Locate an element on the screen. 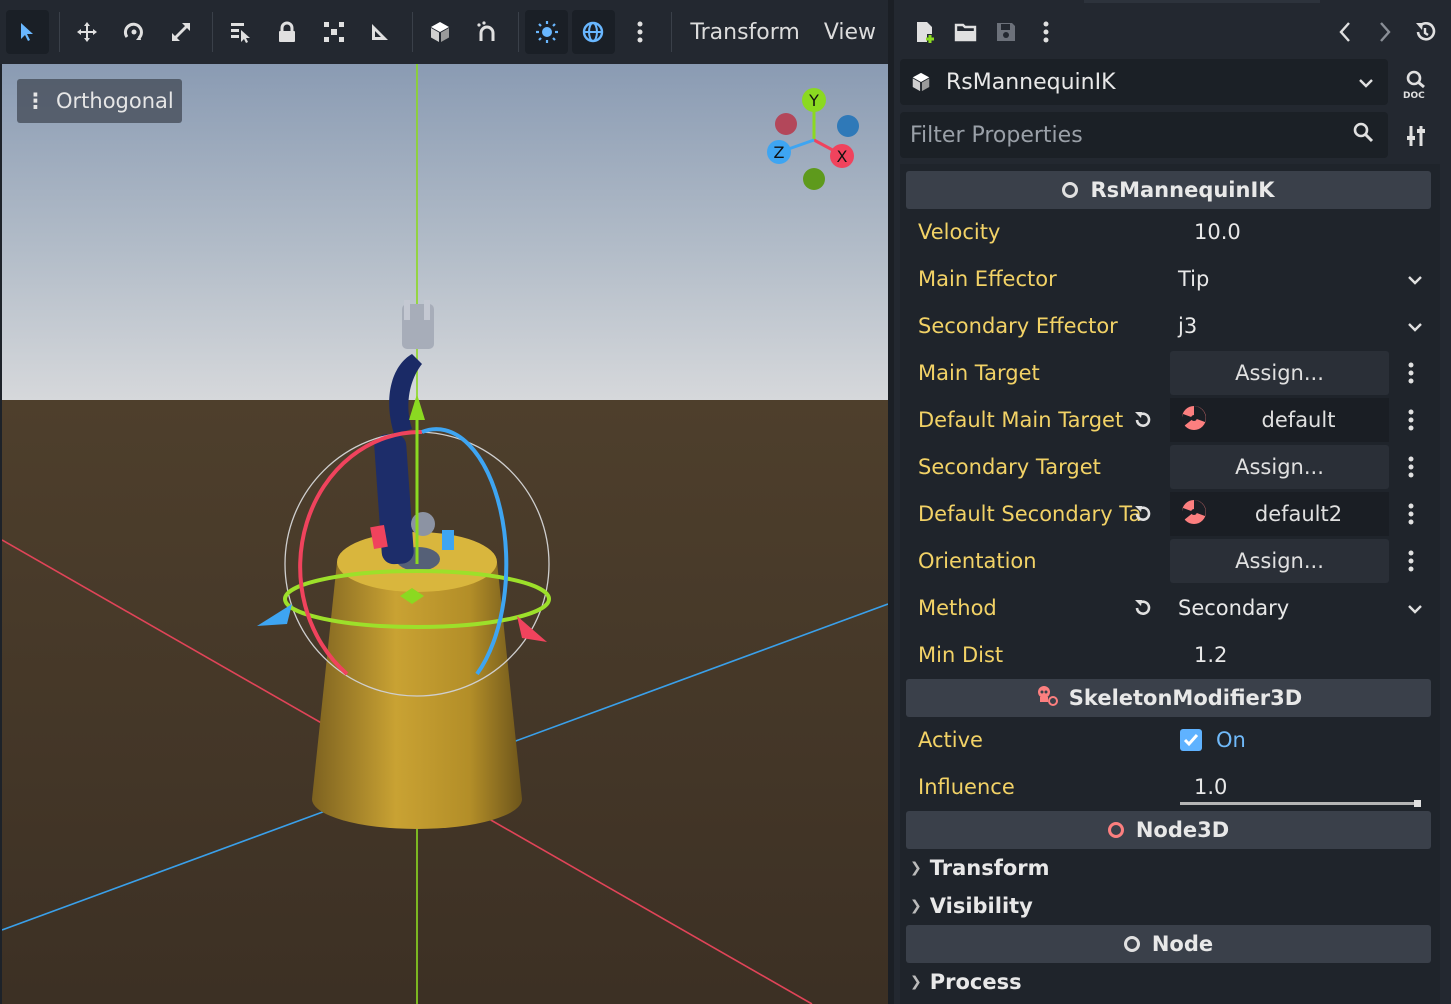  ruler-button is located at coordinates (380, 32).